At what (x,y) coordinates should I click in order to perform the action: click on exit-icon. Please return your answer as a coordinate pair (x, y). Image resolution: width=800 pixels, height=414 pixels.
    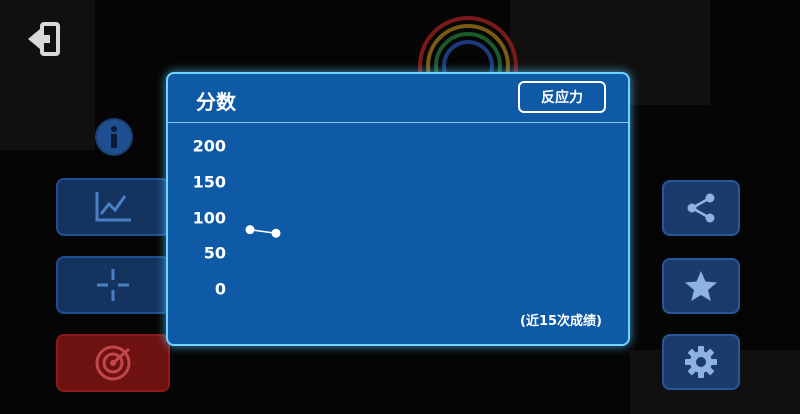
    Looking at the image, I should click on (44, 39).